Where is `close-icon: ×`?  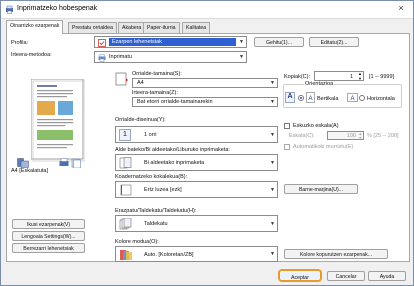 close-icon: × is located at coordinates (401, 8).